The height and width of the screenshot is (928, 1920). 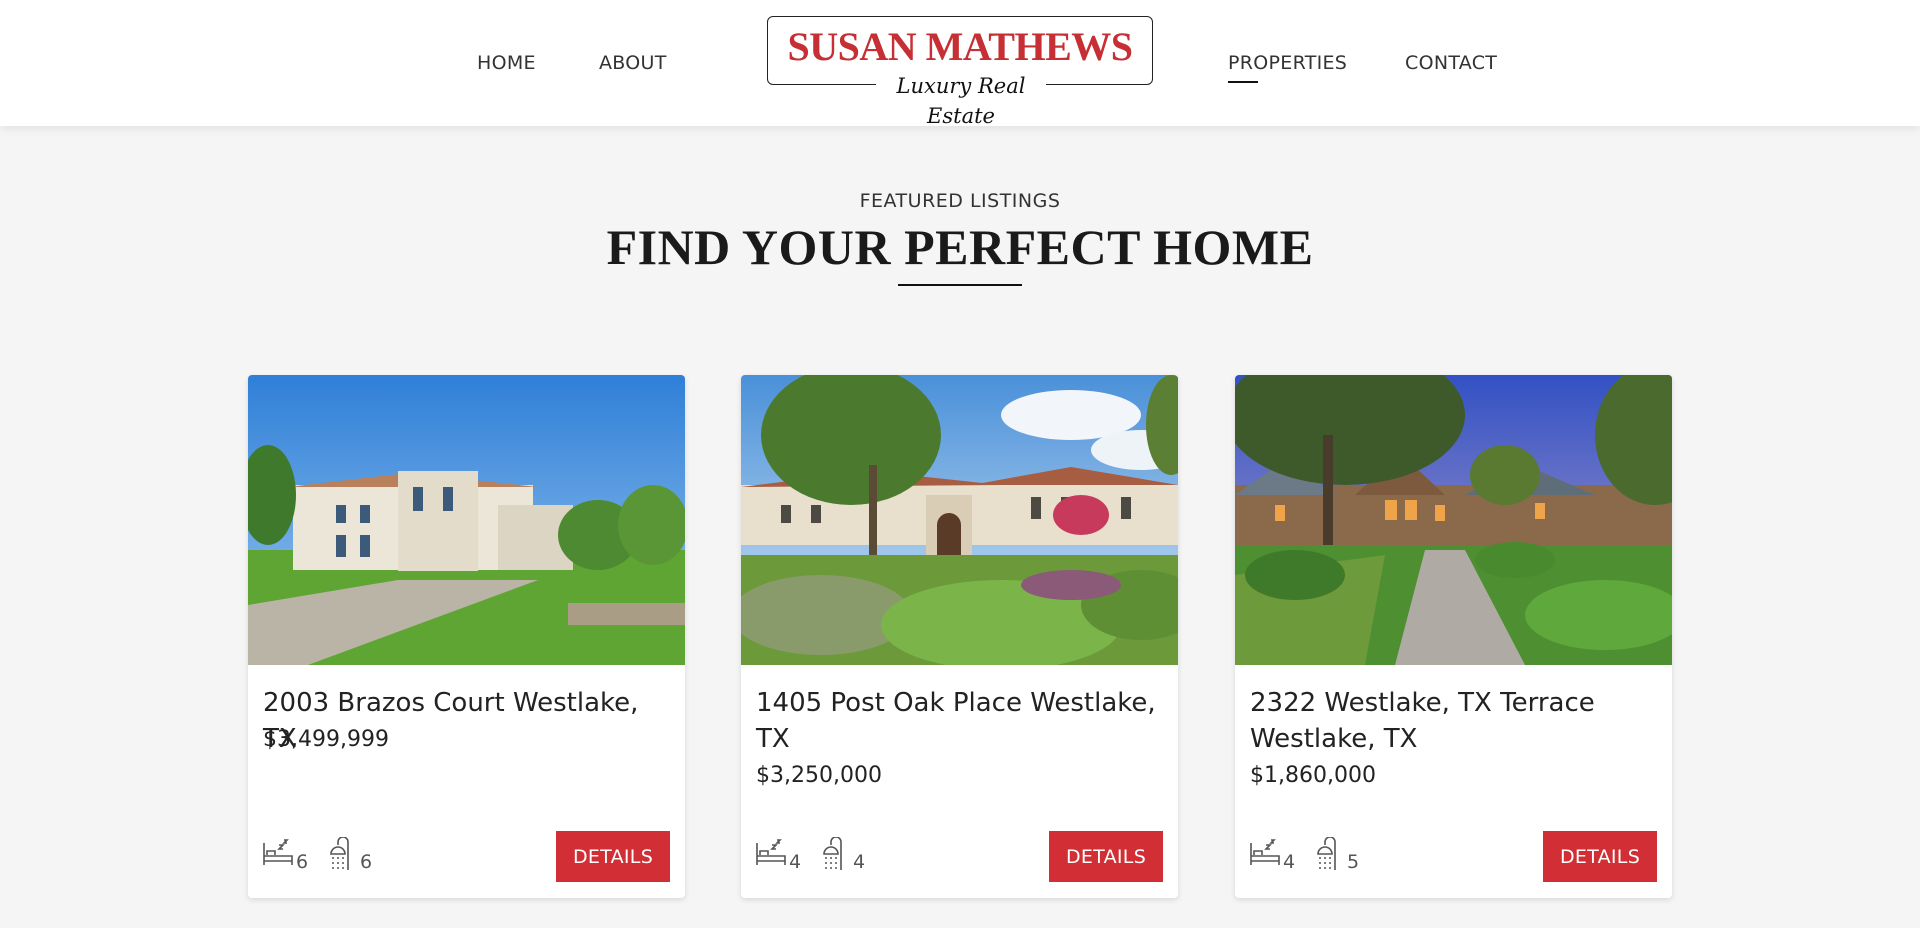 I want to click on section-headline: FIND YOUR PERFECT HOME, so click(x=960, y=247).